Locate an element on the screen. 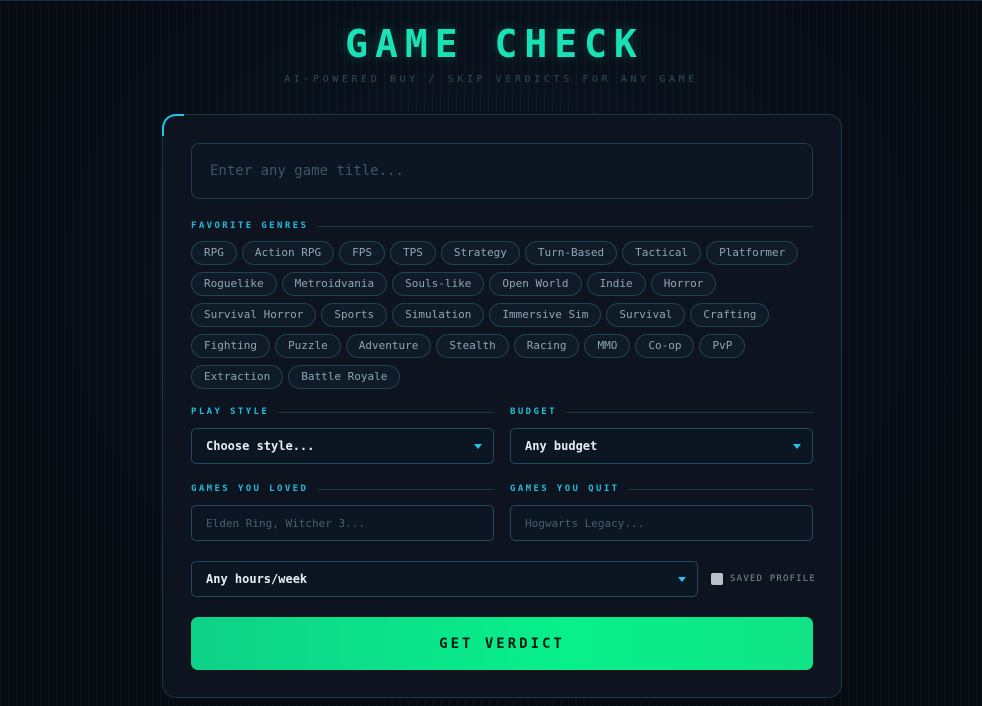 The height and width of the screenshot is (706, 982). play-style-section-label: PLAY STYLE is located at coordinates (342, 412).